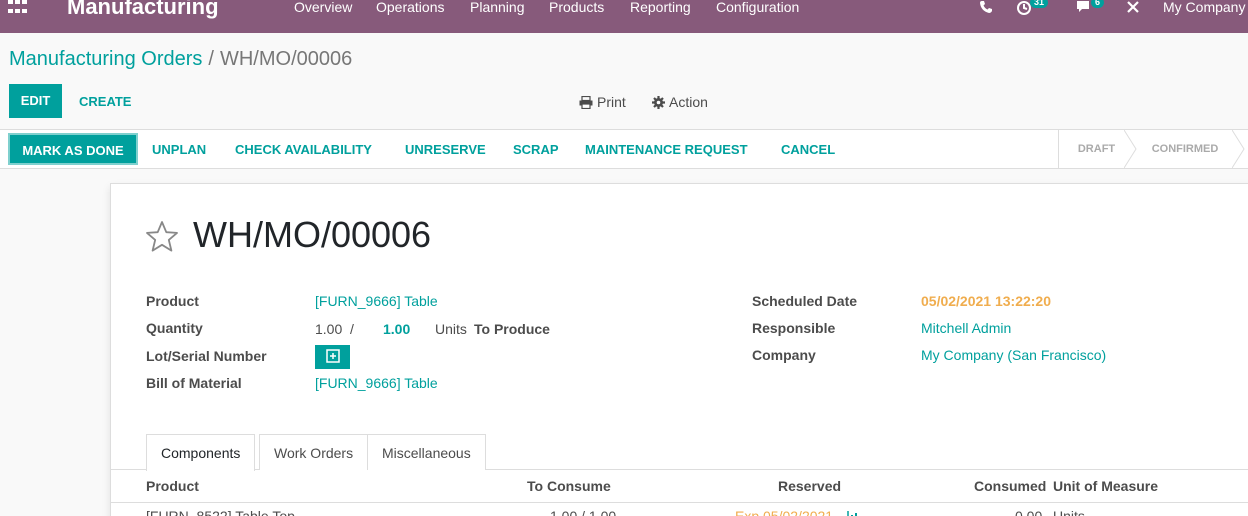  Describe the element at coordinates (986, 301) in the screenshot. I see `scheduled-date-field: 05/02/2021 13:22:20` at that location.